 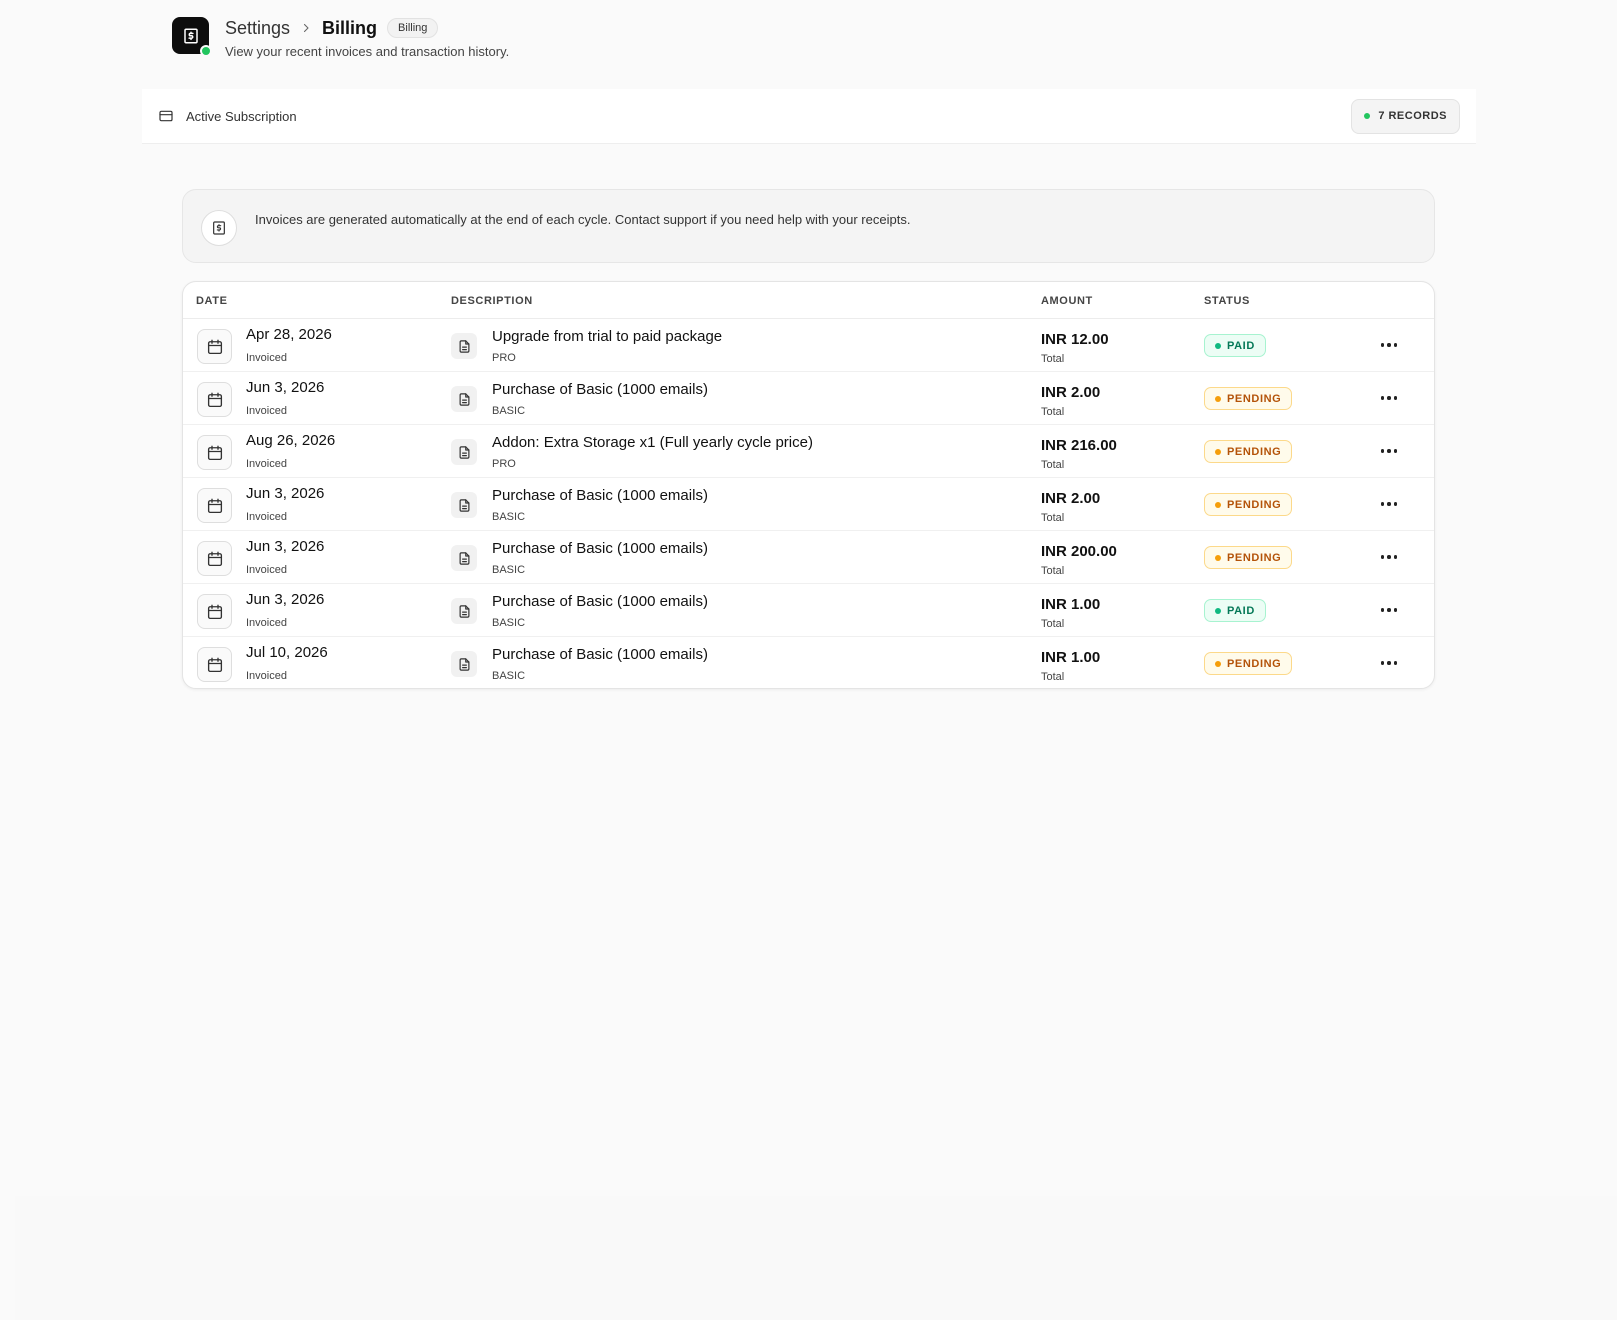 What do you see at coordinates (1079, 445) in the screenshot?
I see `invoice-amount: INR 216.00` at bounding box center [1079, 445].